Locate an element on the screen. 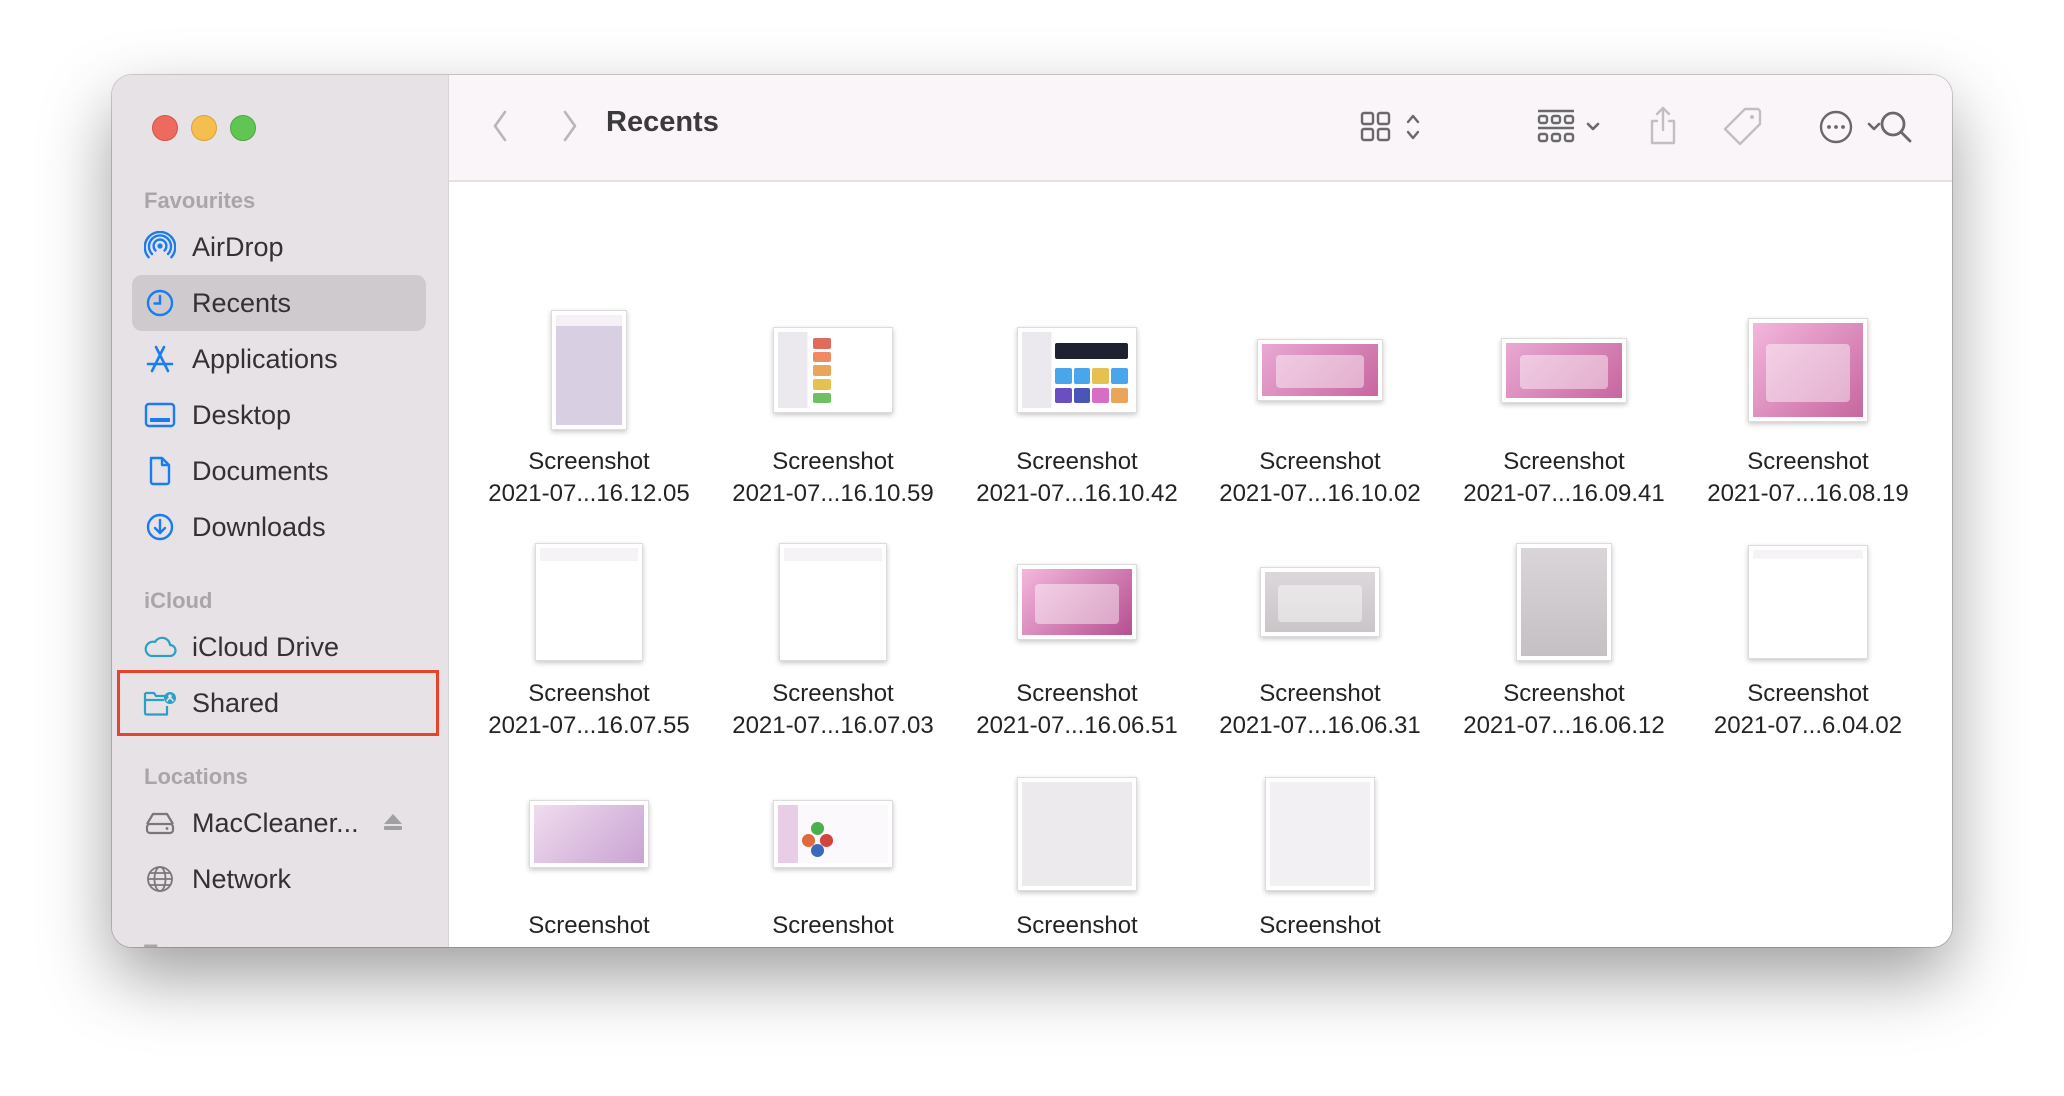  file-item: Screenshot 2021-07...16.10.42 is located at coordinates (1077, 405).